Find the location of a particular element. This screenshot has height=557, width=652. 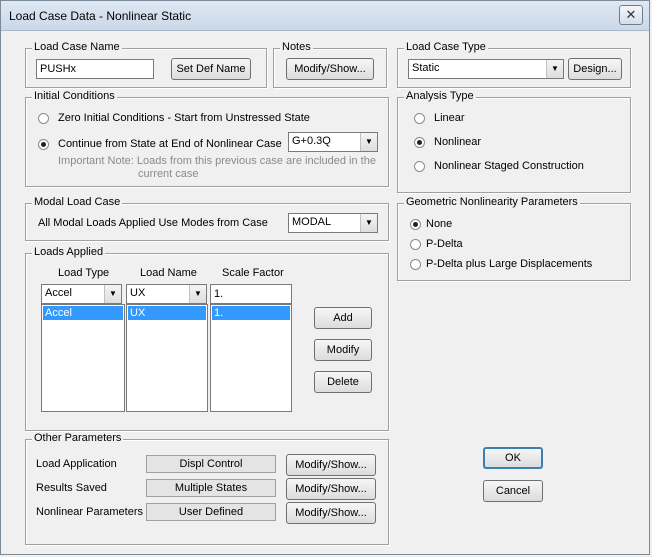

load-case-type-value: Static is located at coordinates (426, 68).